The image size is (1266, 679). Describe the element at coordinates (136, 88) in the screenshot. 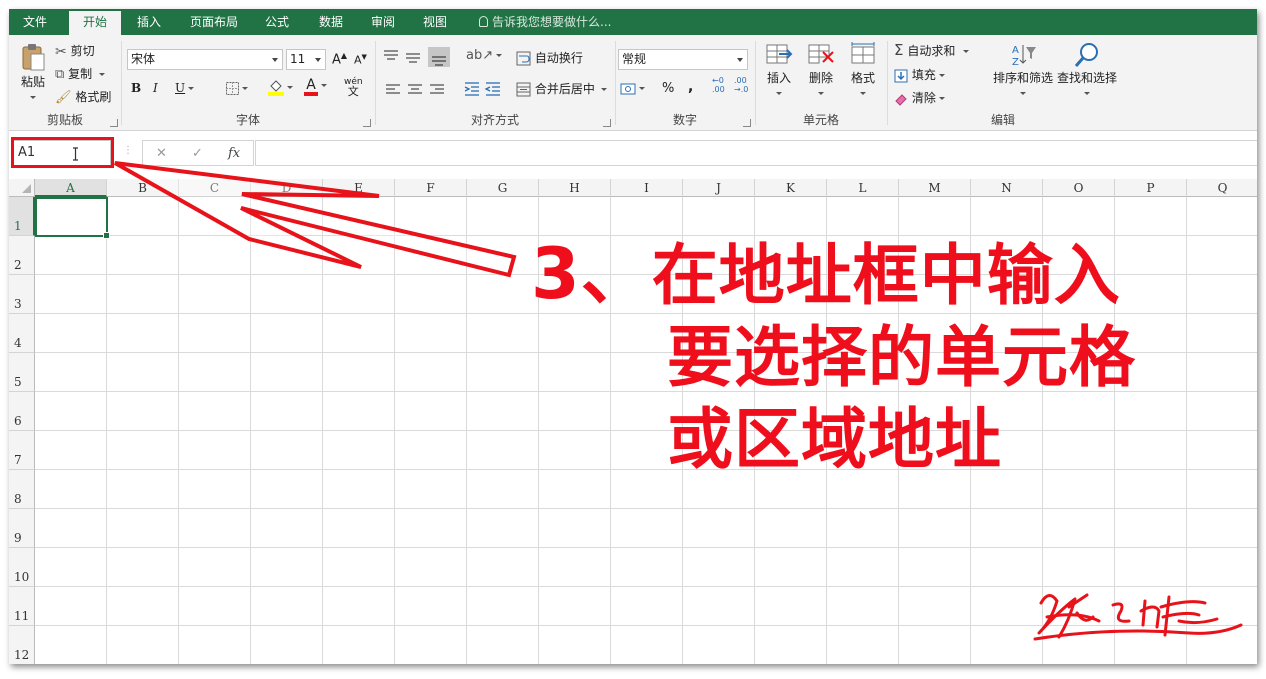

I see `bold-button: B` at that location.